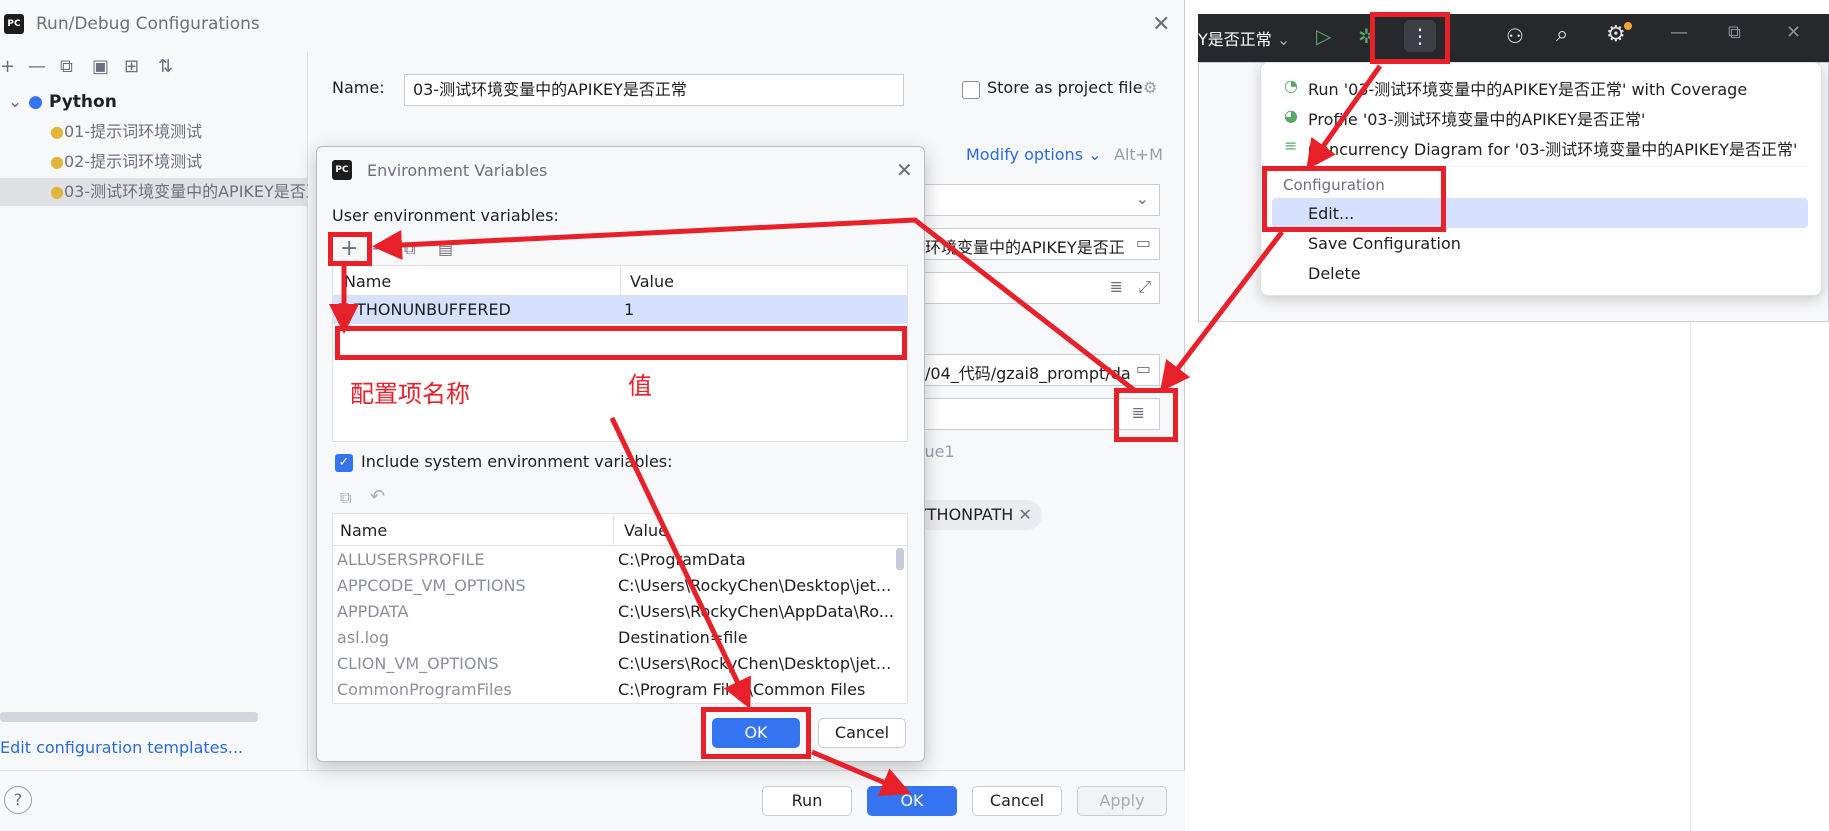 The image size is (1829, 831). What do you see at coordinates (1221, 311) in the screenshot?
I see `arrow-edit-to-env` at bounding box center [1221, 311].